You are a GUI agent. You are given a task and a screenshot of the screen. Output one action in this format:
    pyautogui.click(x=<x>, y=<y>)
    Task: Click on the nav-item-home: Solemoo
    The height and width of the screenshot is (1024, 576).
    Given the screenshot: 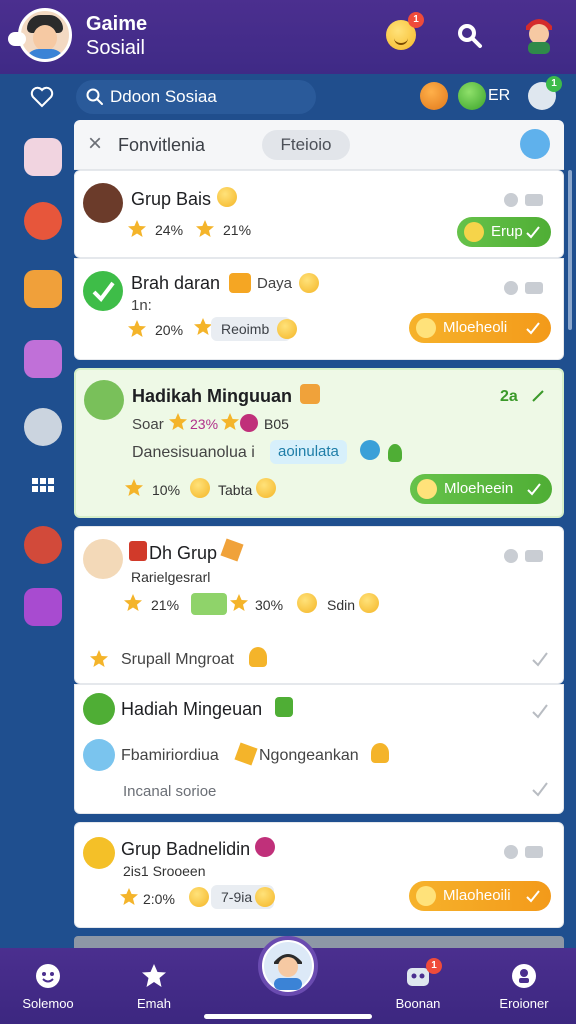 What is the action you would take?
    pyautogui.click(x=48, y=986)
    